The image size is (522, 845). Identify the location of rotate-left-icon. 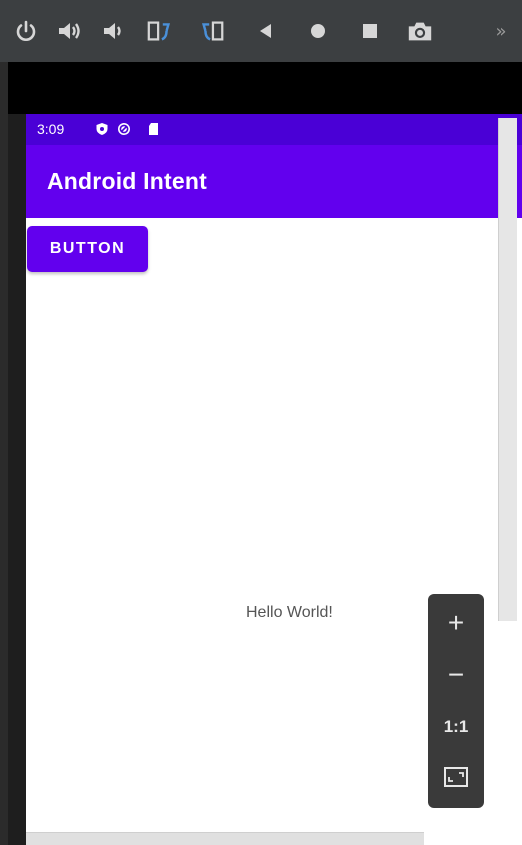
(159, 31).